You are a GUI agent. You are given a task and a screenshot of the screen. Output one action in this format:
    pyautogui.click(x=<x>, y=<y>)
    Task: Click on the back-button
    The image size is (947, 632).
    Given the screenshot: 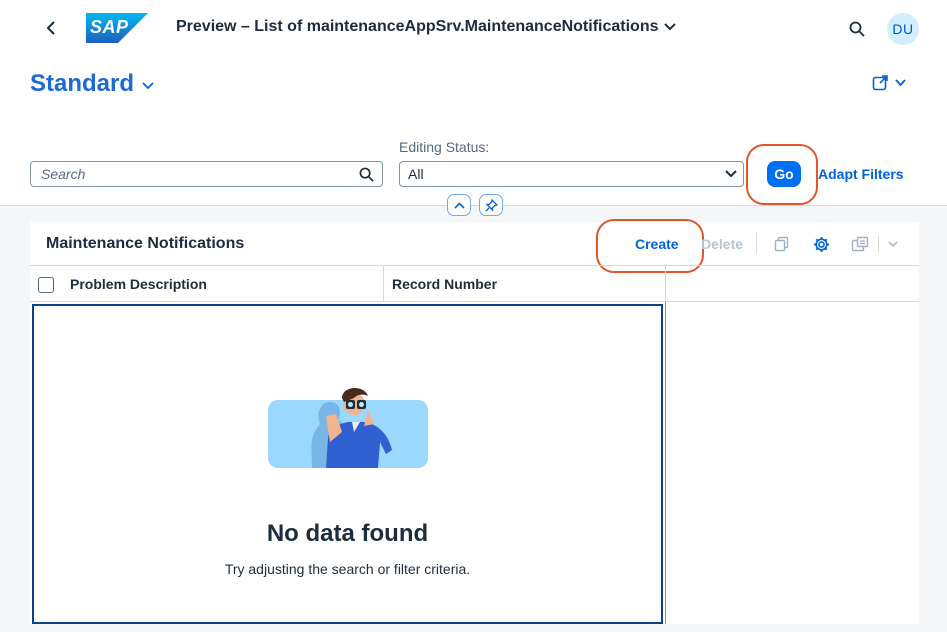 What is the action you would take?
    pyautogui.click(x=52, y=28)
    